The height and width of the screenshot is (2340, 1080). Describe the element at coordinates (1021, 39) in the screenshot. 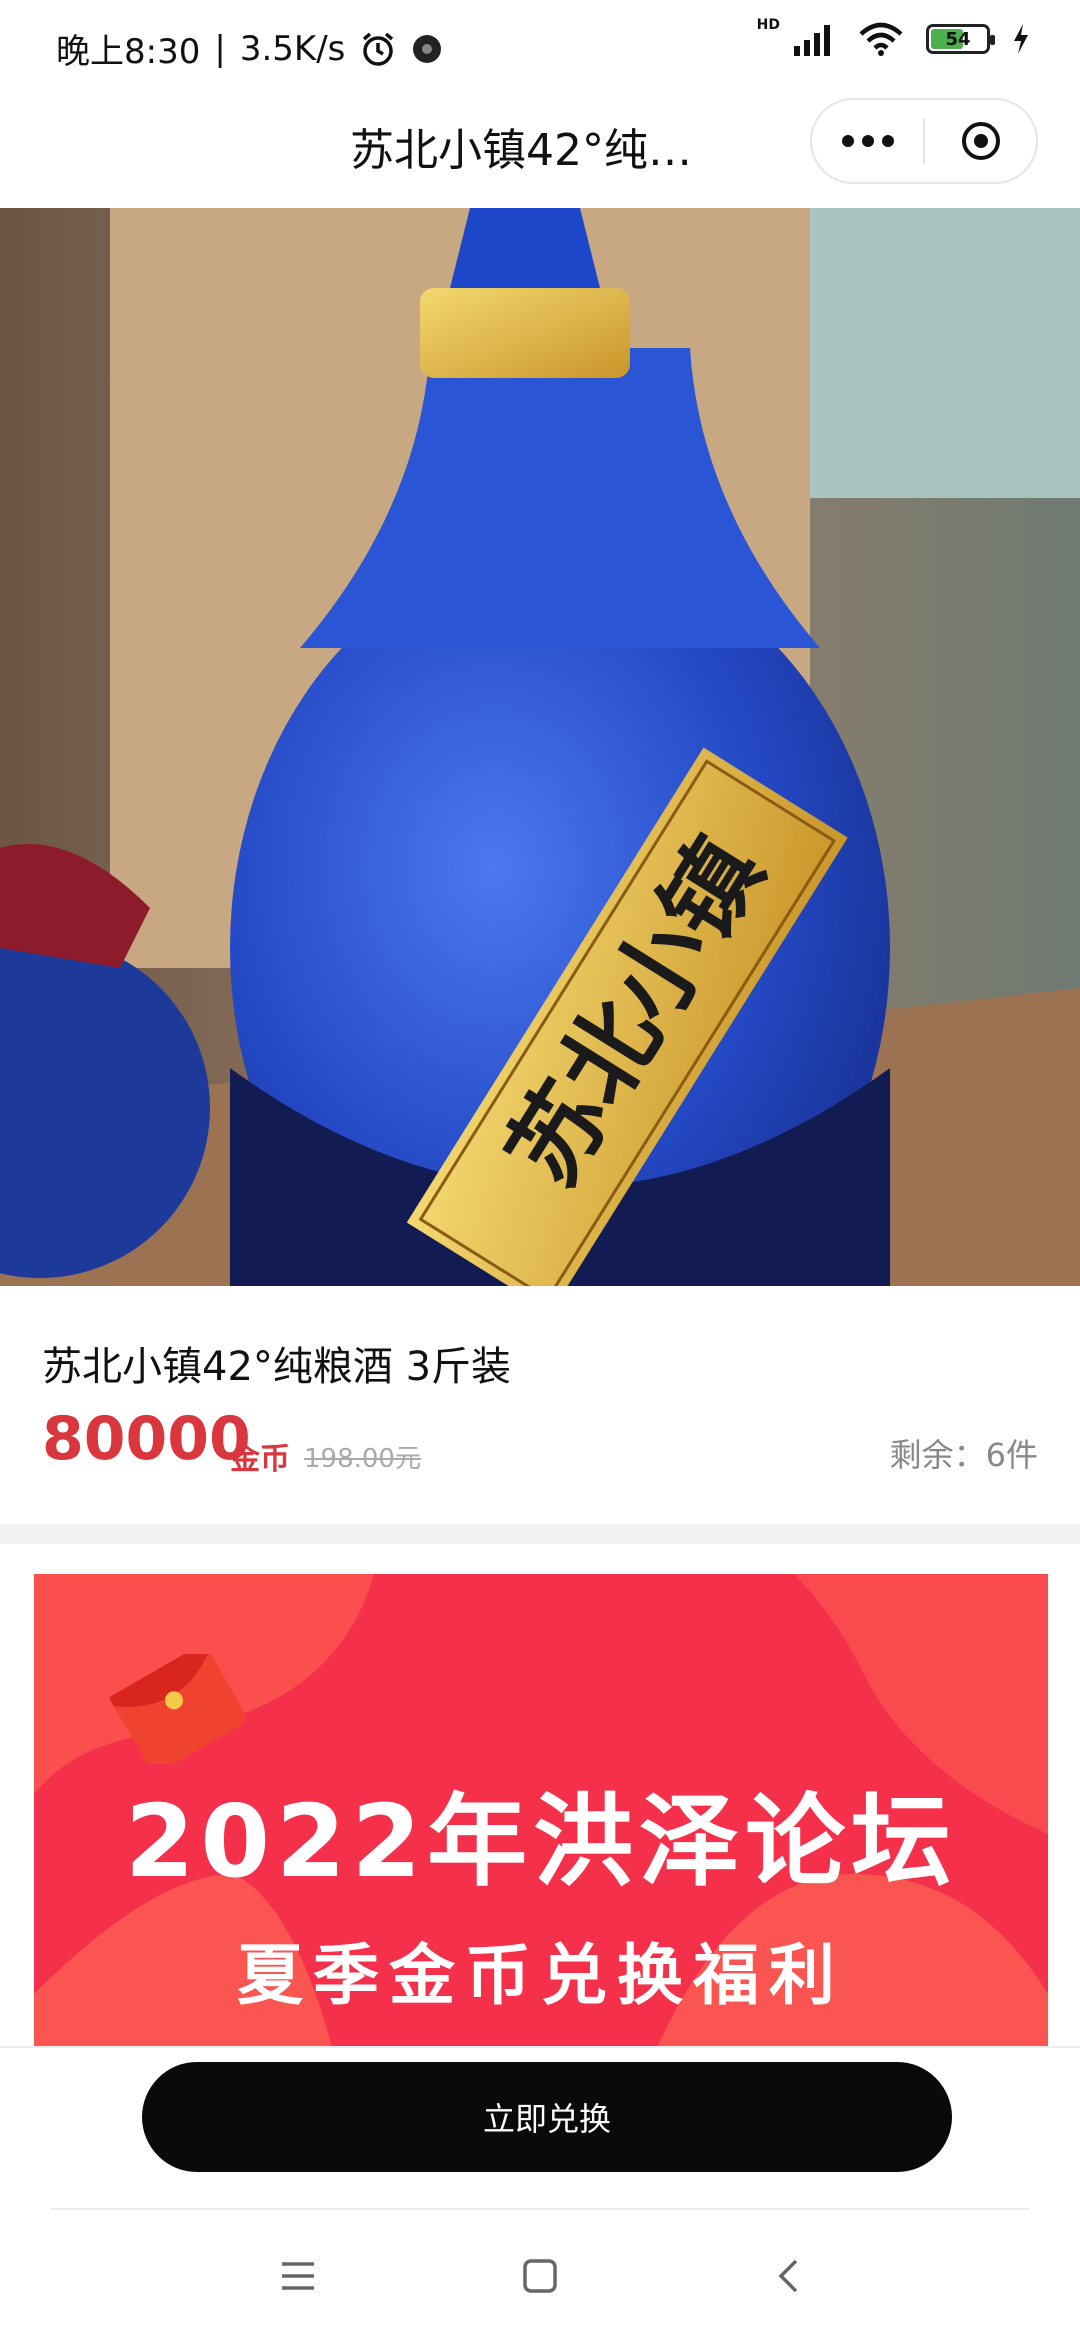

I see `charging-icon` at that location.